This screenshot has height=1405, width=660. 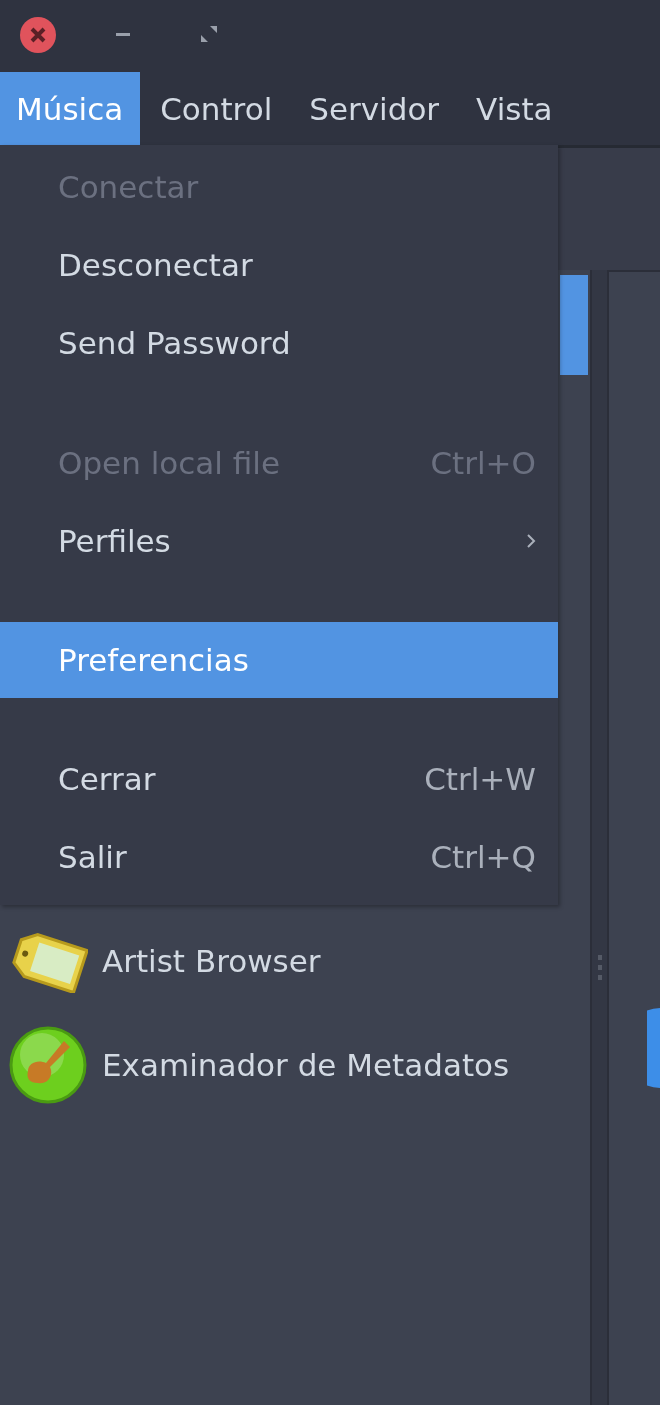 What do you see at coordinates (279, 857) in the screenshot?
I see `menu-item: Salir Ctrl+Q` at bounding box center [279, 857].